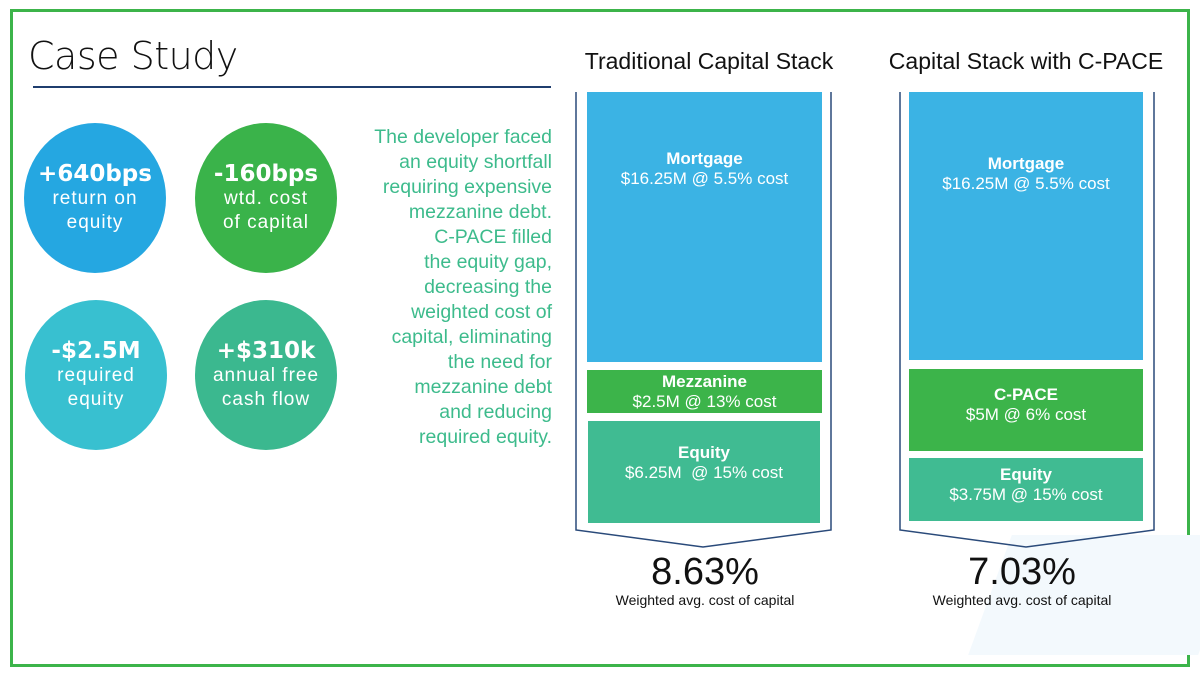  What do you see at coordinates (704, 227) in the screenshot?
I see `traditional-mortgage-layer: Mortgage $16.25M @ 5.5% cost` at bounding box center [704, 227].